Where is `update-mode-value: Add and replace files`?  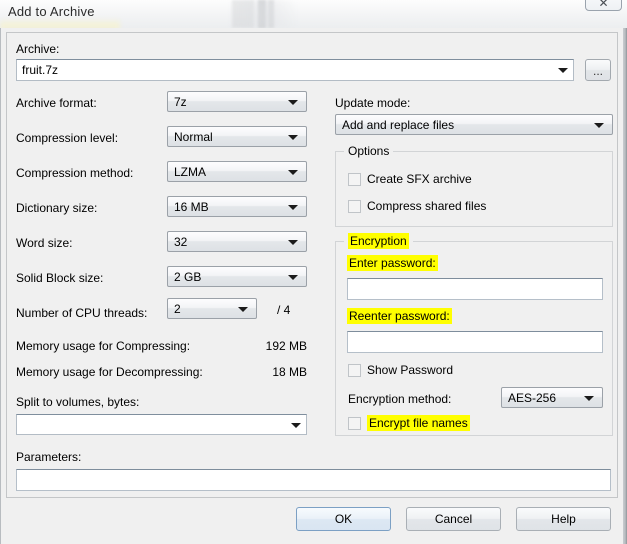 update-mode-value: Add and replace files is located at coordinates (398, 124).